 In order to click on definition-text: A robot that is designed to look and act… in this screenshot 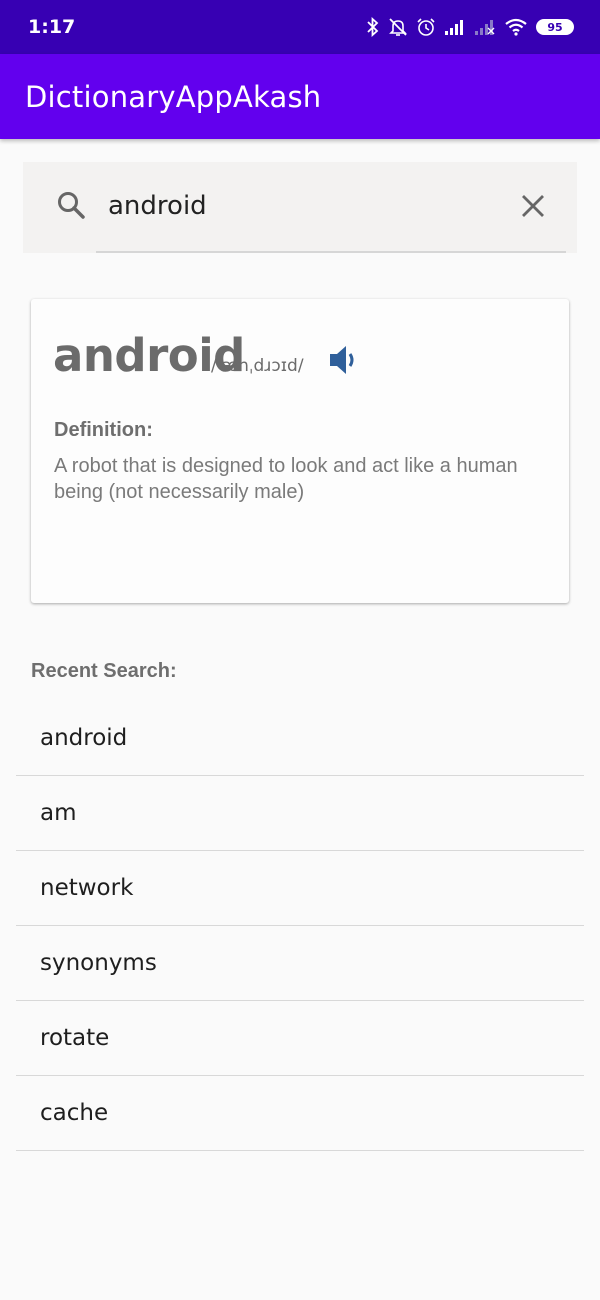, I will do `click(286, 479)`.